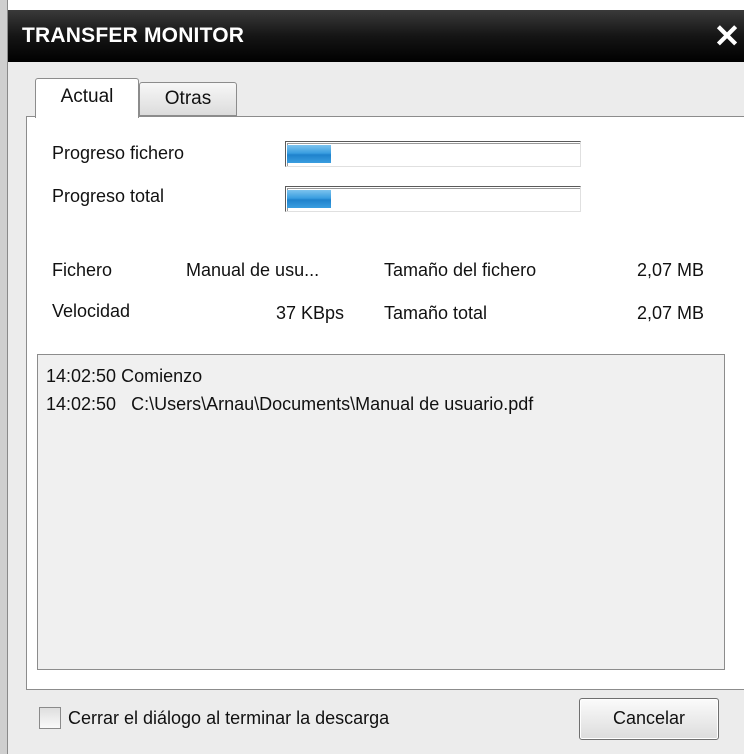 This screenshot has height=754, width=744. What do you see at coordinates (87, 98) in the screenshot?
I see `tab-actual: Actual` at bounding box center [87, 98].